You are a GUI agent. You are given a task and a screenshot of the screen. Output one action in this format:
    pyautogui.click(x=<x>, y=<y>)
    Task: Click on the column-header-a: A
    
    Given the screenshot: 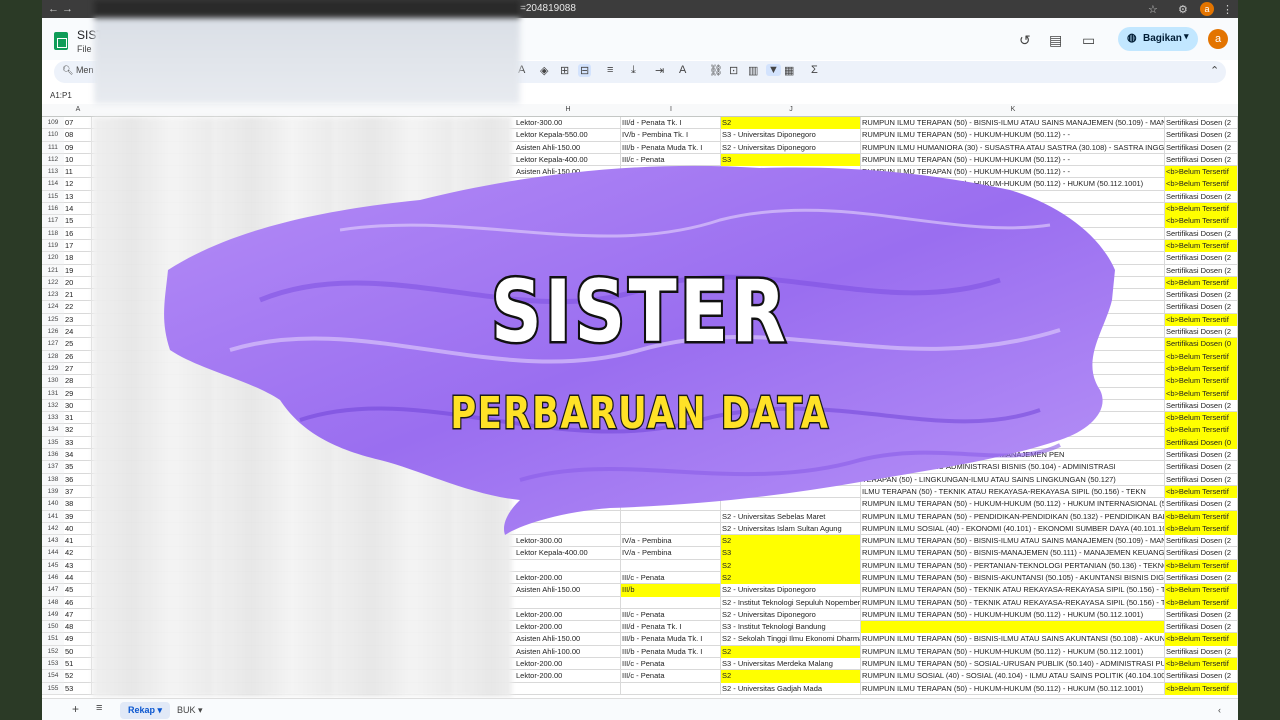 What is the action you would take?
    pyautogui.click(x=78, y=109)
    